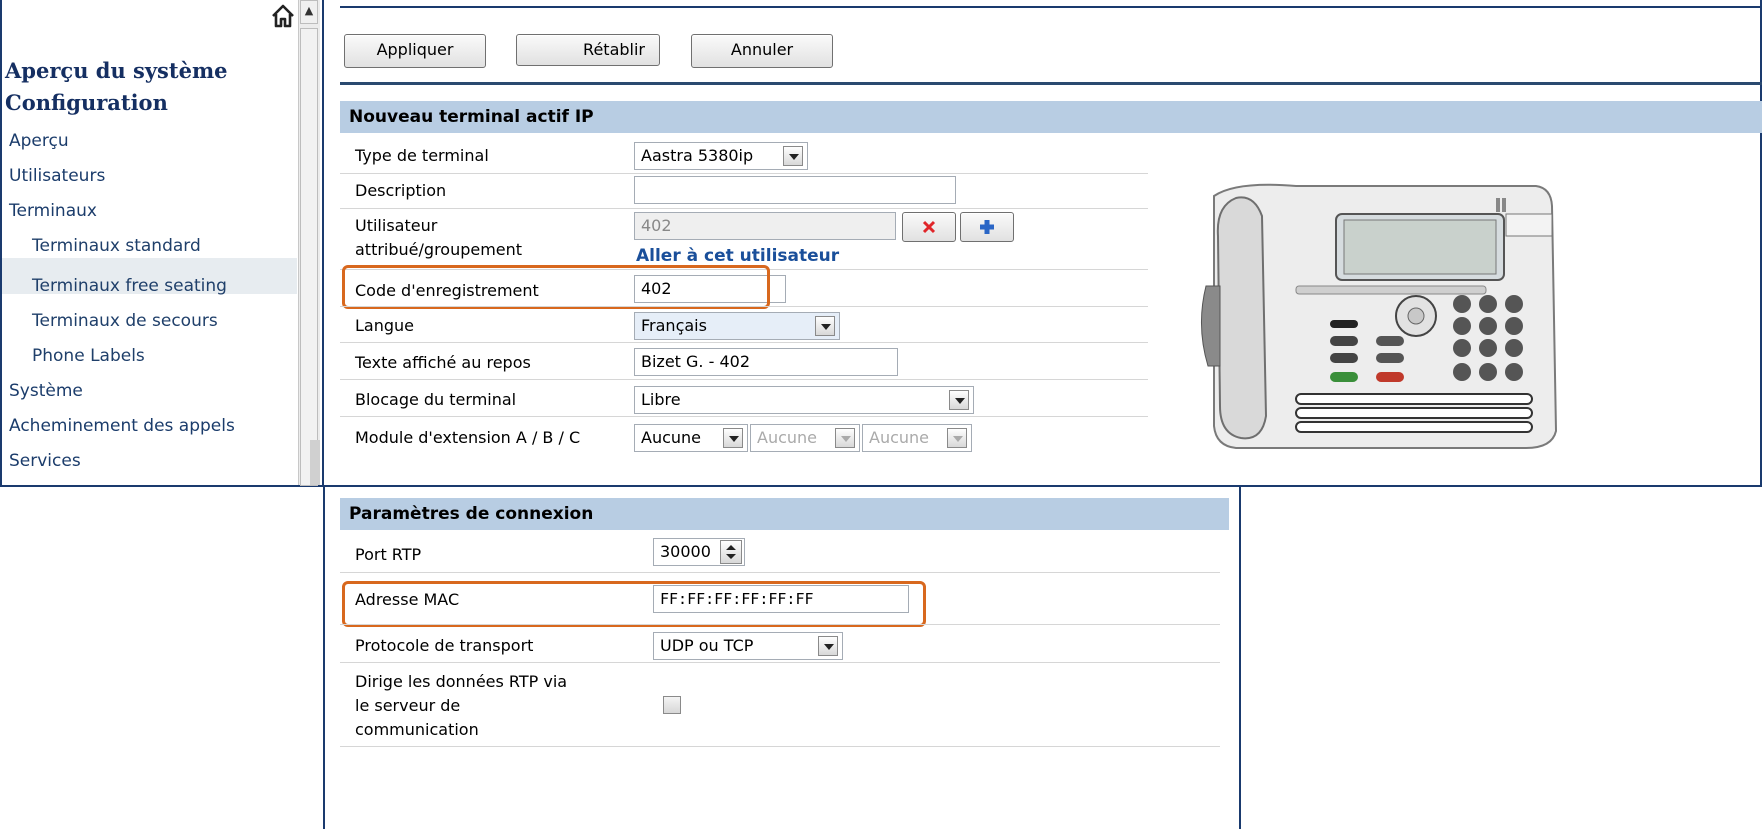 The width and height of the screenshot is (1762, 829). Describe the element at coordinates (436, 399) in the screenshot. I see `label-terminal-lock: Blocage du terminal` at that location.